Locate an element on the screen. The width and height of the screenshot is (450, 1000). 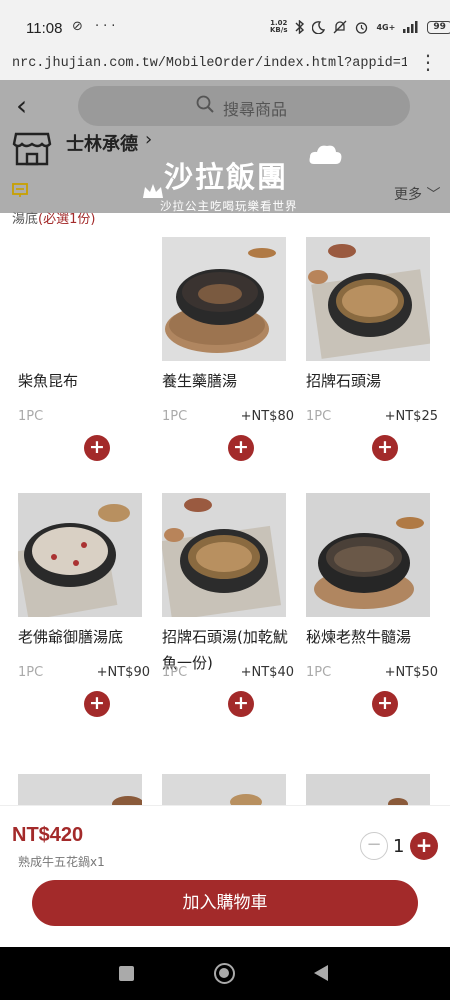
signal-icon is located at coordinates (410, 27).